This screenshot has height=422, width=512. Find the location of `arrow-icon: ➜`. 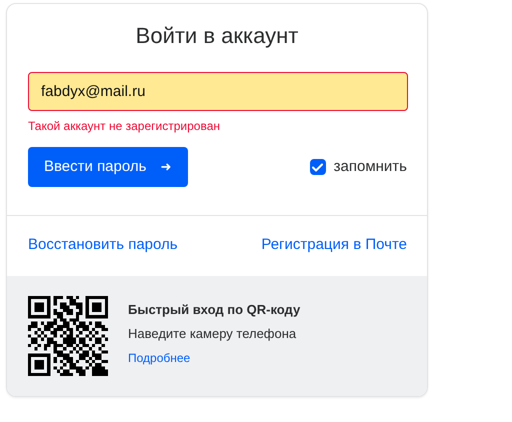

arrow-icon: ➜ is located at coordinates (166, 167).